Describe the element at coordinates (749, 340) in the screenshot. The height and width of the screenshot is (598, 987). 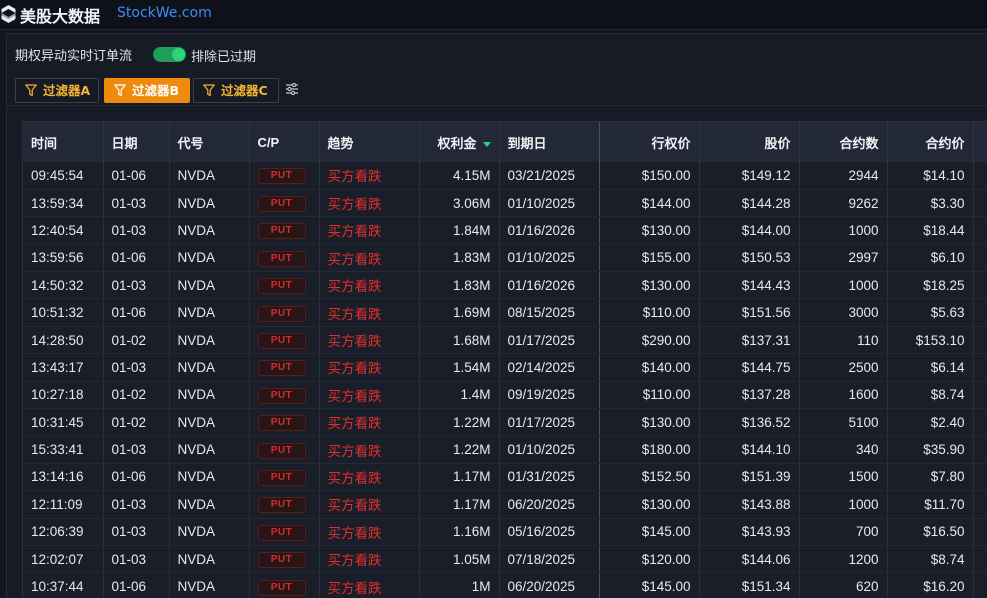
I see `stock-price-cell: $137.31` at that location.